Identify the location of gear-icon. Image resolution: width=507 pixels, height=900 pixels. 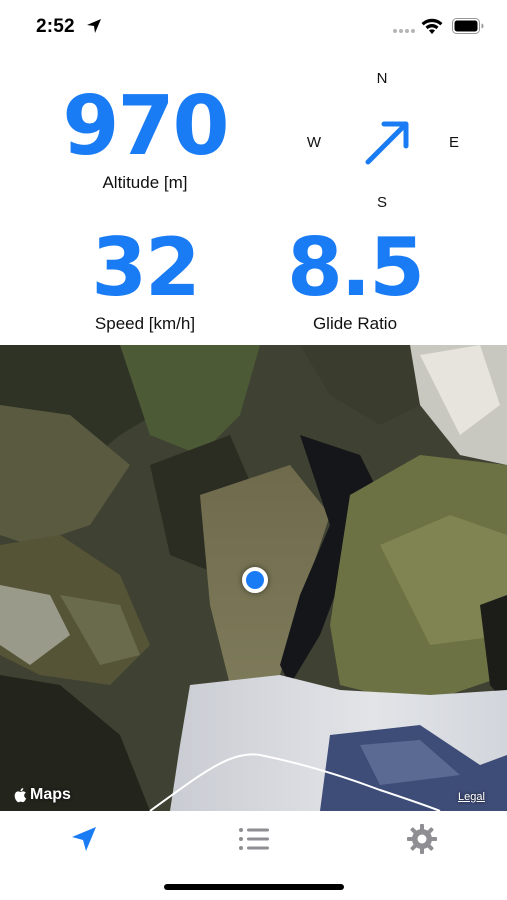
(422, 839).